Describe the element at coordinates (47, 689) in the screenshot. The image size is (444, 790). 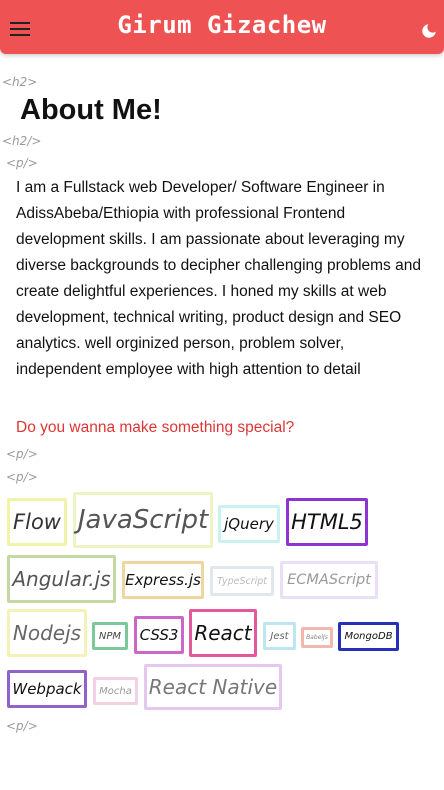
I see `skill-badge-webpack: Webpack` at that location.